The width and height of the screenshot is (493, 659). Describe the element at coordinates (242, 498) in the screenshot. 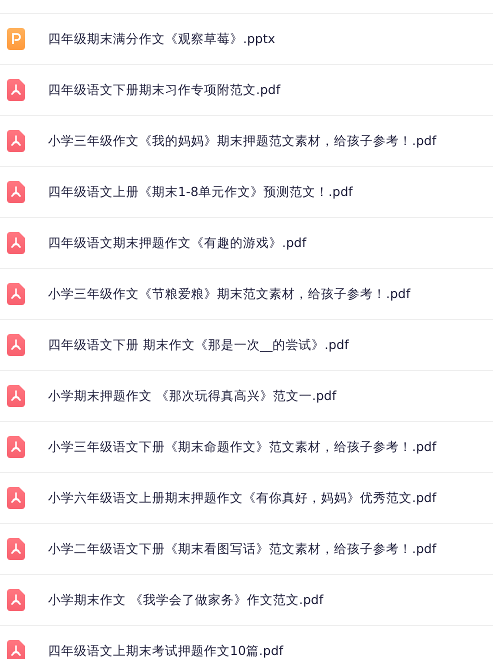

I see `file-name: 小学六年级语文上册期末押题作文《有你真好，妈妈》优秀范文.pdf` at that location.